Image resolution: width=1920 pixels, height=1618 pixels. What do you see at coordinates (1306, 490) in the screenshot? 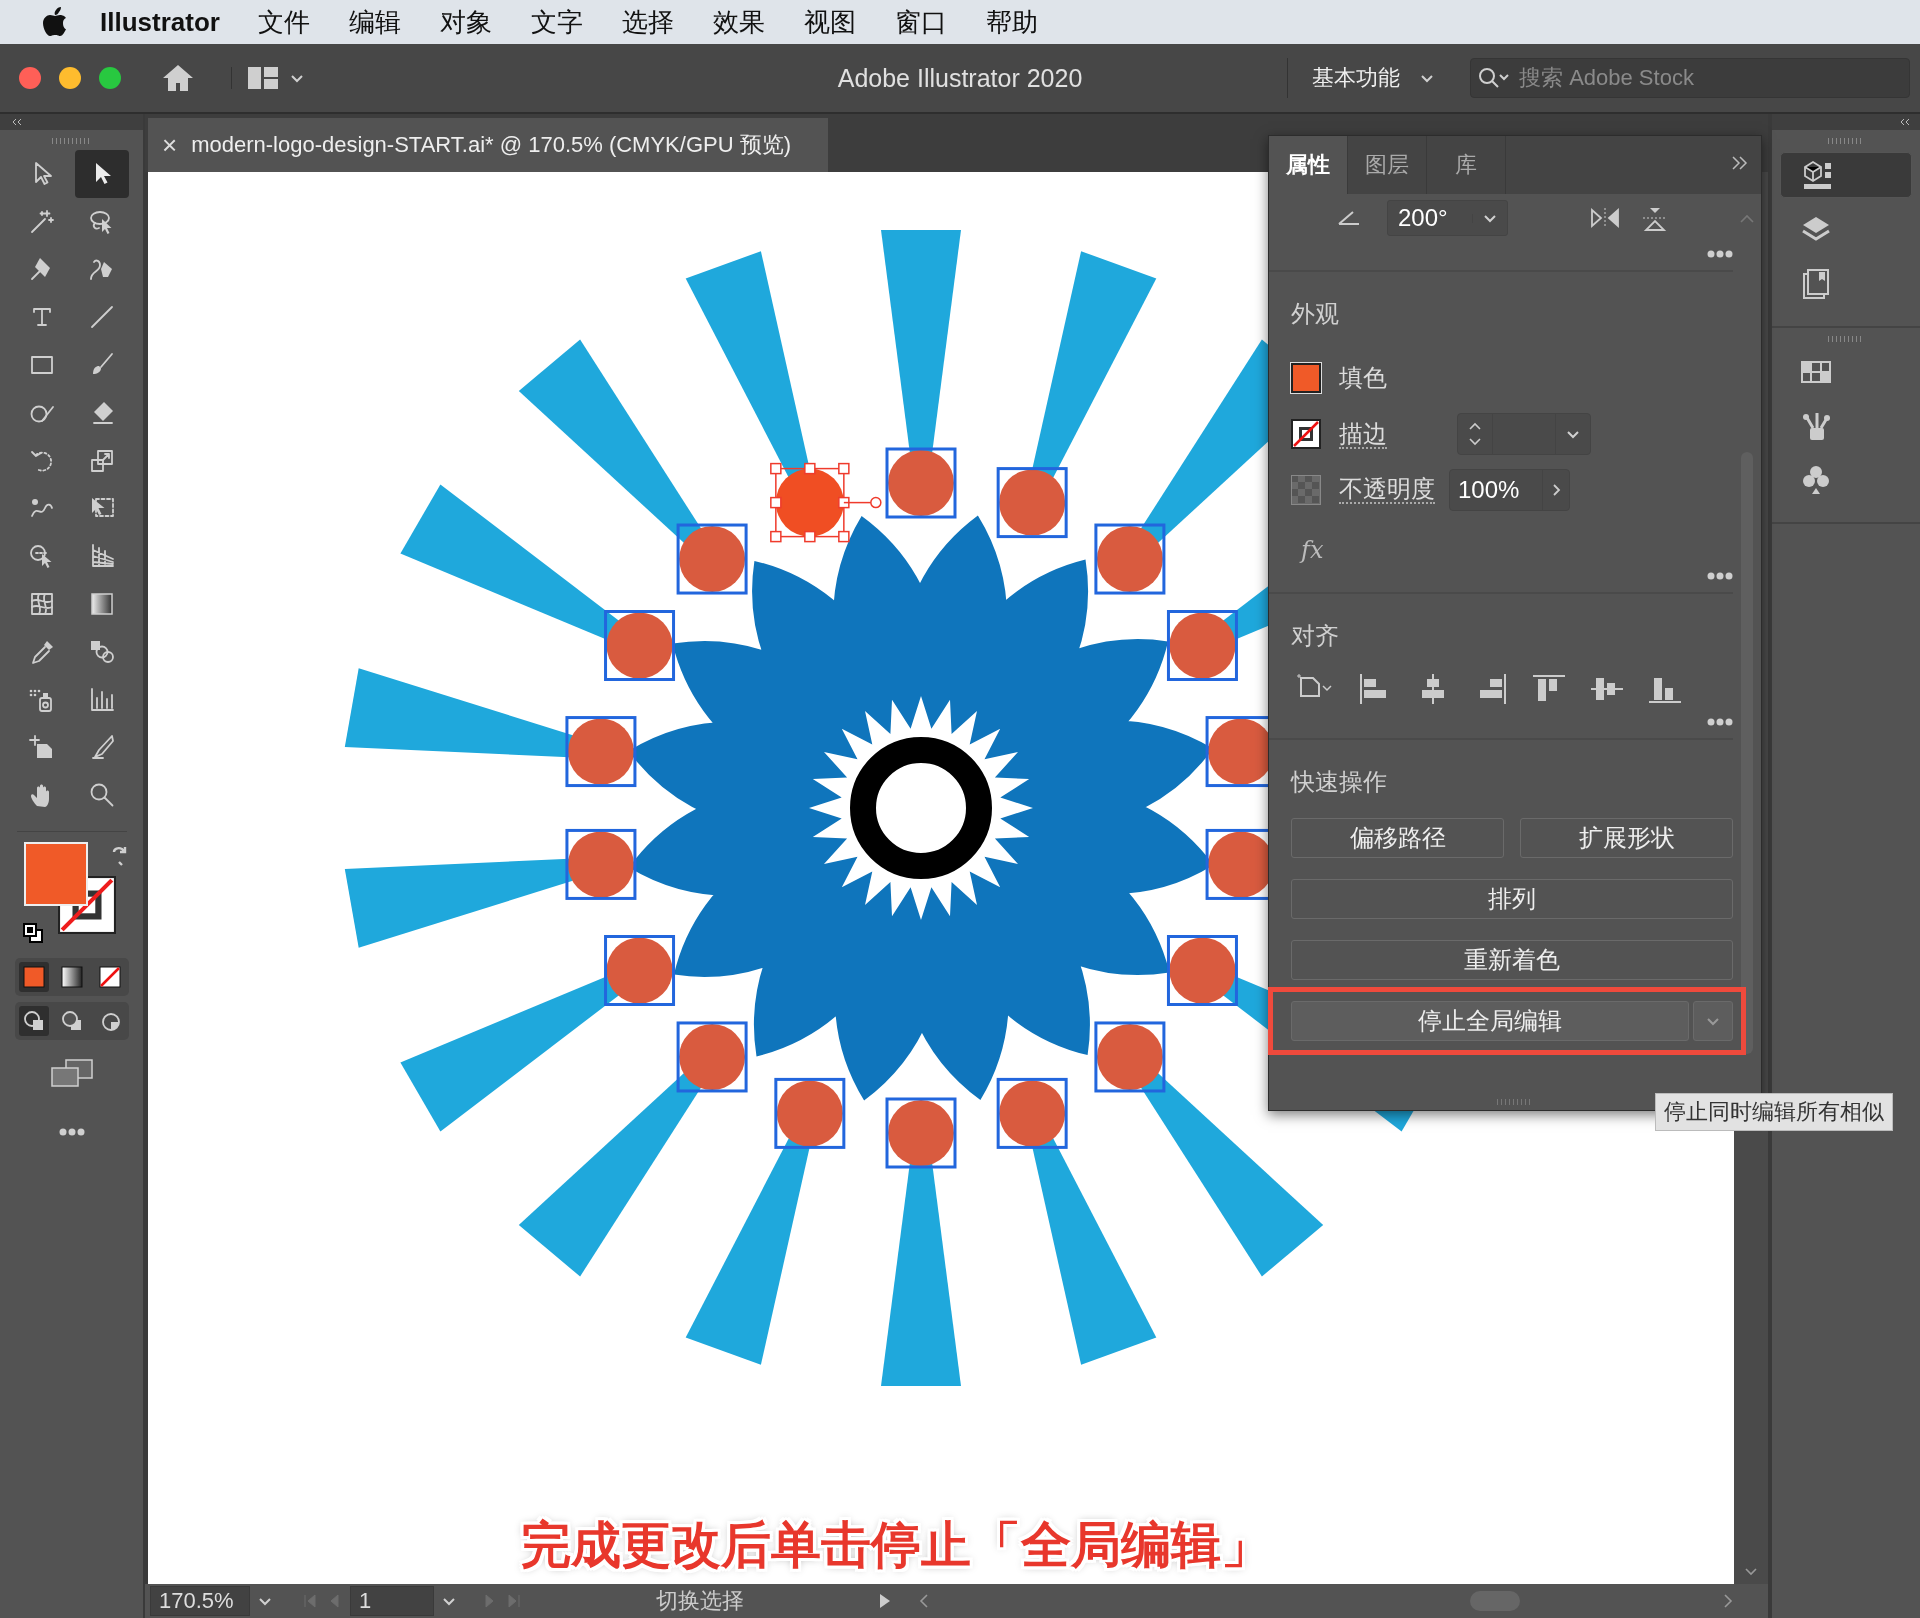
I see `opacity-swatch` at bounding box center [1306, 490].